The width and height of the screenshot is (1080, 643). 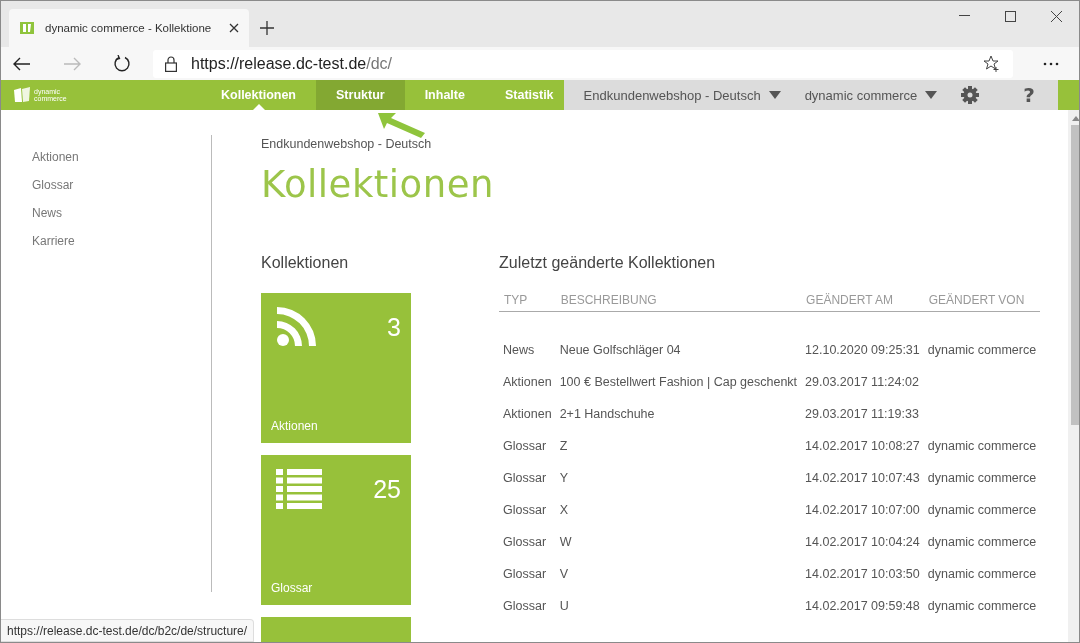 What do you see at coordinates (394, 327) in the screenshot?
I see `tile-count: 3` at bounding box center [394, 327].